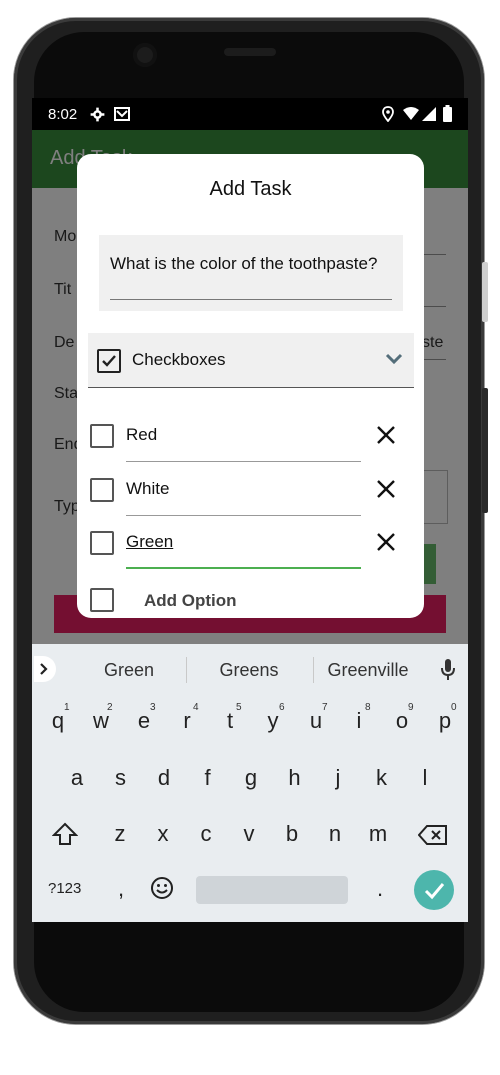 The width and height of the screenshot is (500, 1075). Describe the element at coordinates (250, 543) in the screenshot. I see `option-row: Green` at that location.